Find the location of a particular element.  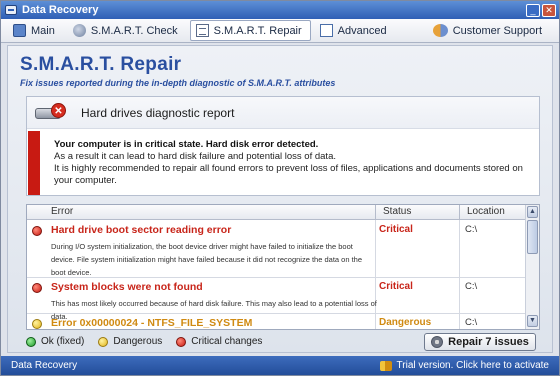

customer-support-label: Customer Support is located at coordinates (497, 30).